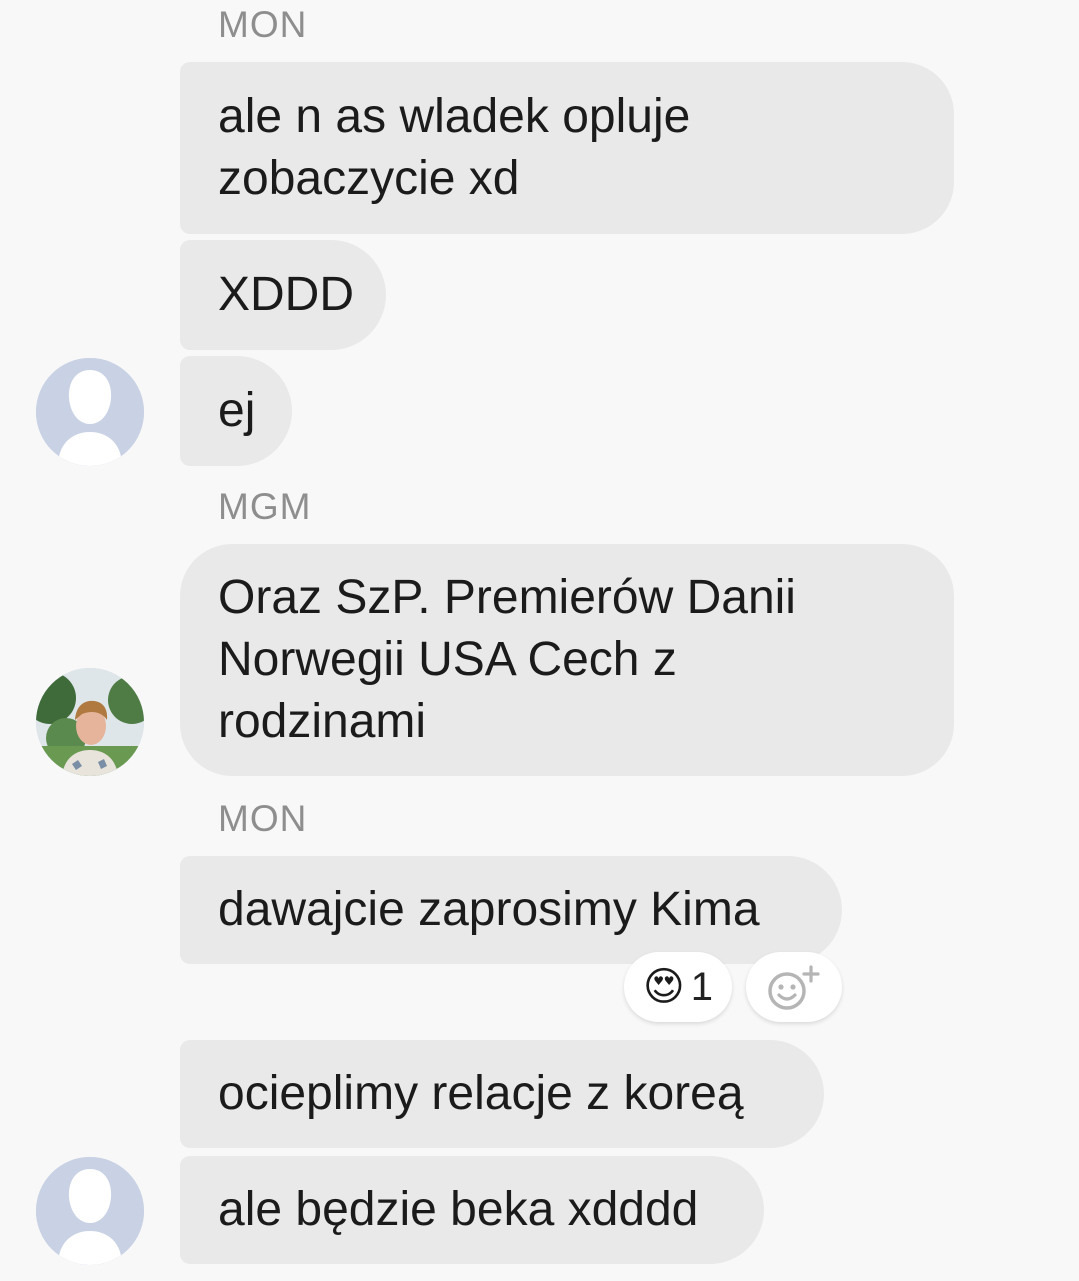  Describe the element at coordinates (458, 1209) in the screenshot. I see `message-text: ale będzie beka xdddd` at that location.